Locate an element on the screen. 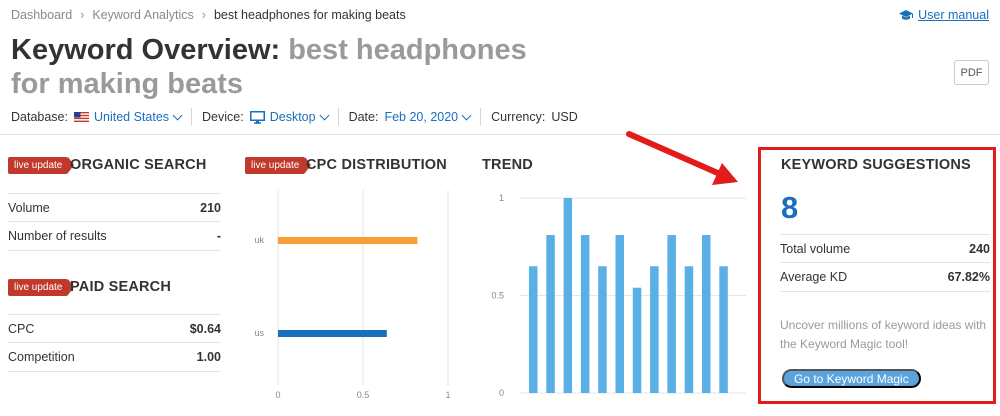 This screenshot has width=1000, height=416. x-tick-label: 1 is located at coordinates (447, 395).